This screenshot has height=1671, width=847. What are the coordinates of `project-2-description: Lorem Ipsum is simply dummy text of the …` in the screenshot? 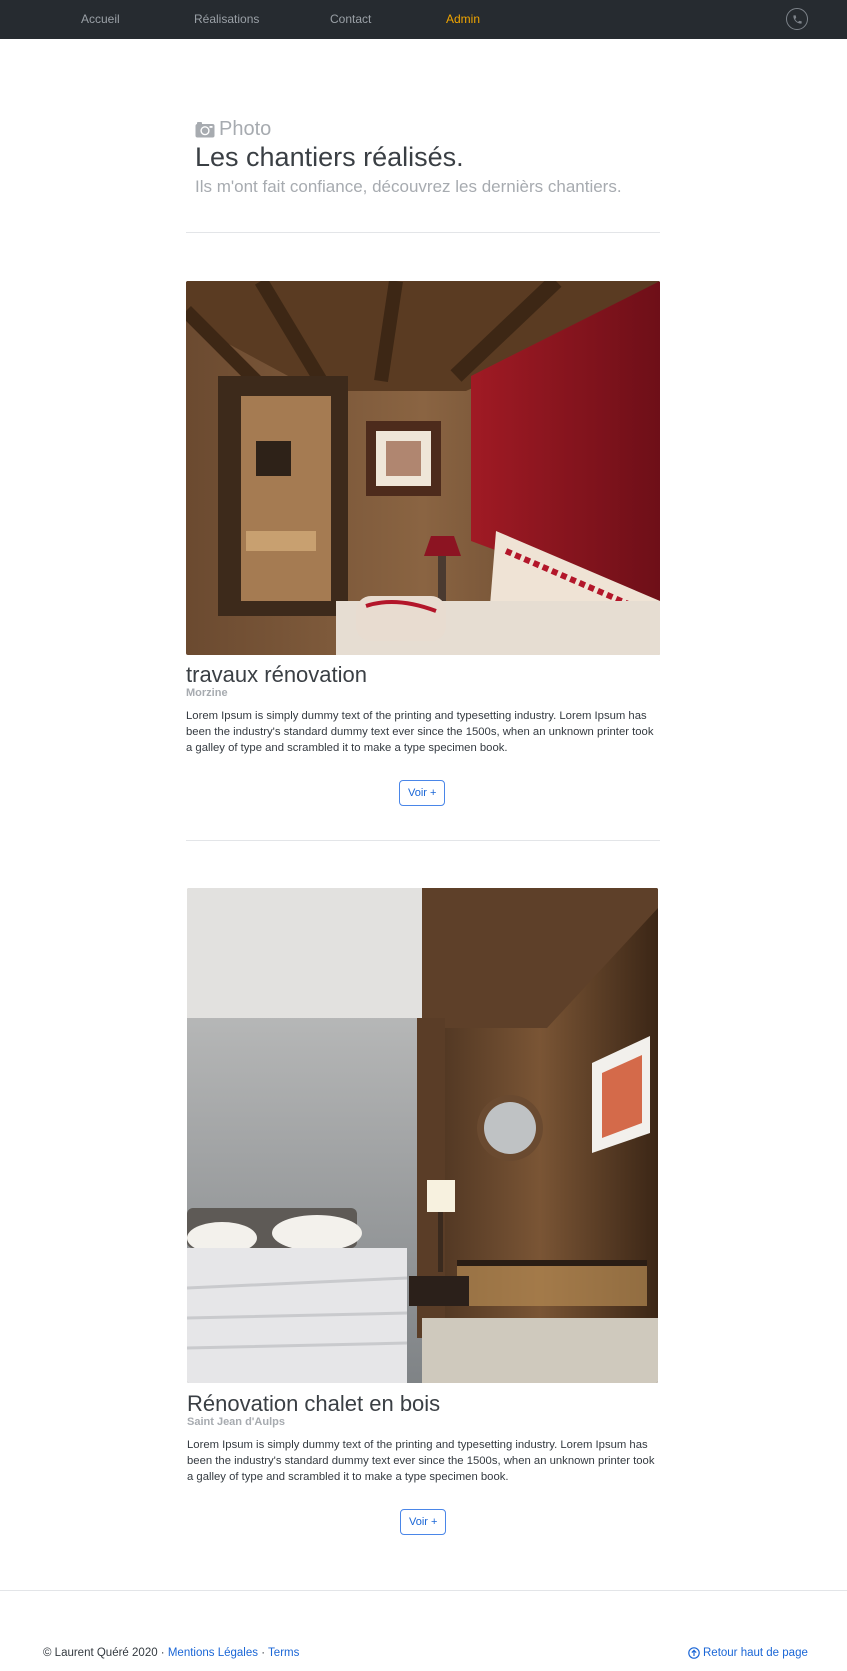 It's located at (421, 1461).